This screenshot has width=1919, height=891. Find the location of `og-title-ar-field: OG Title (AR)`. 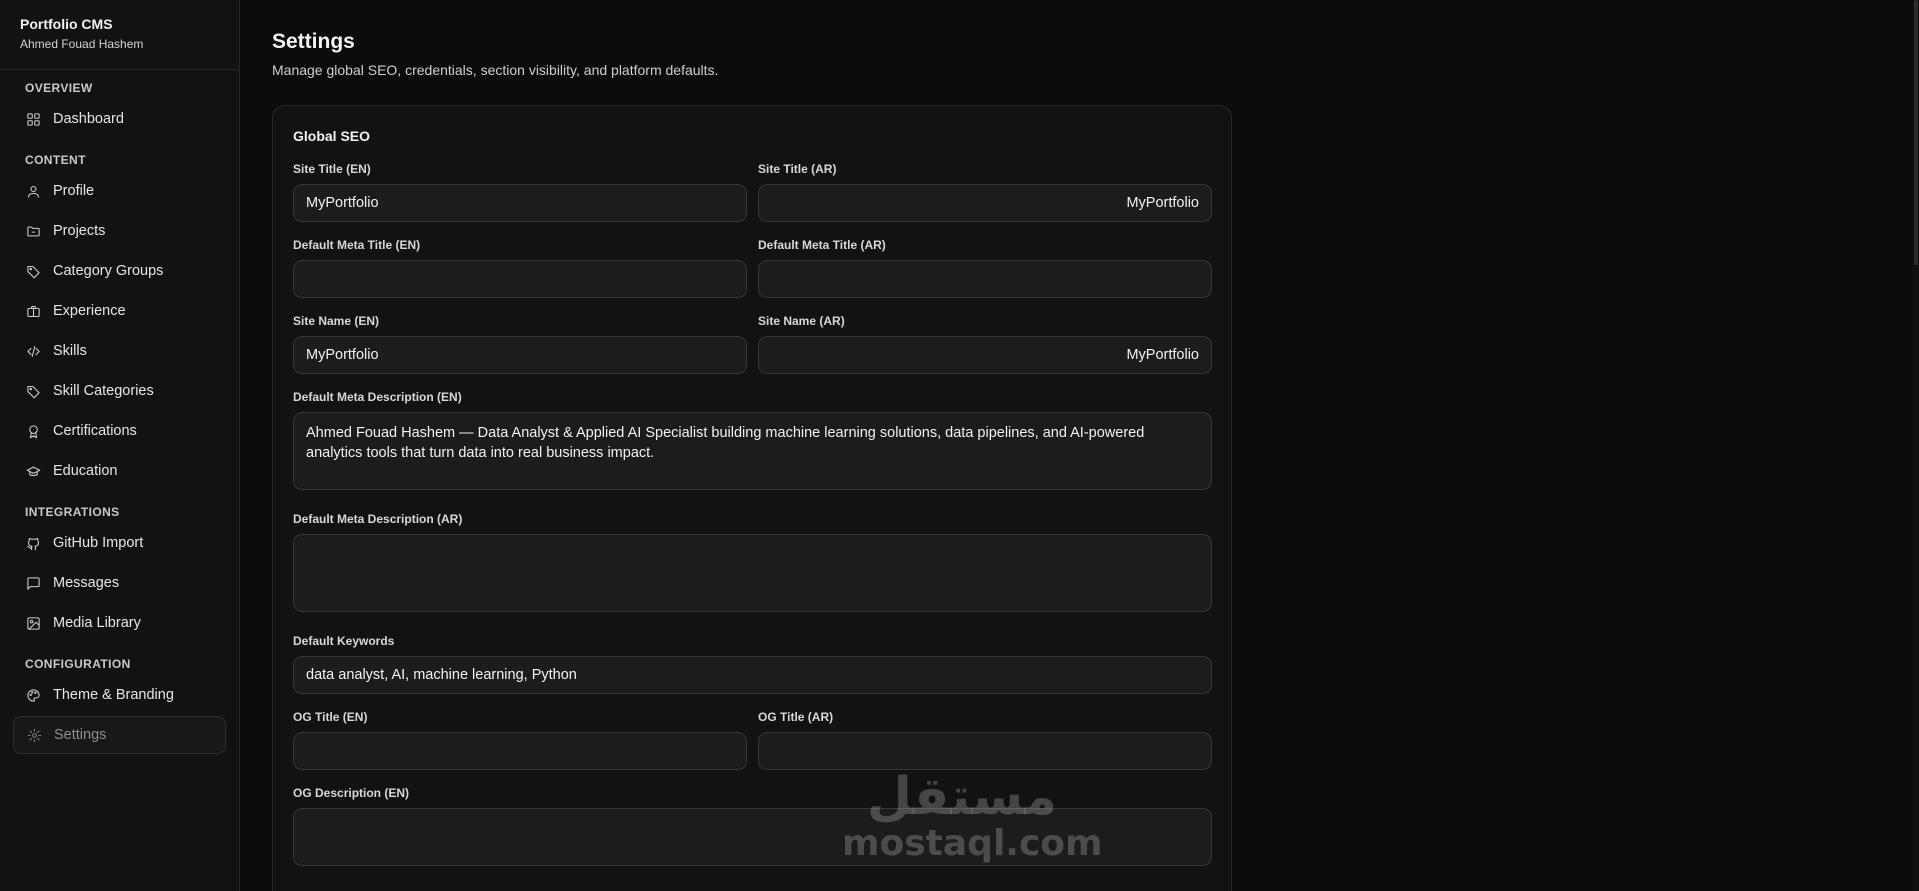

og-title-ar-field: OG Title (AR) is located at coordinates (985, 740).